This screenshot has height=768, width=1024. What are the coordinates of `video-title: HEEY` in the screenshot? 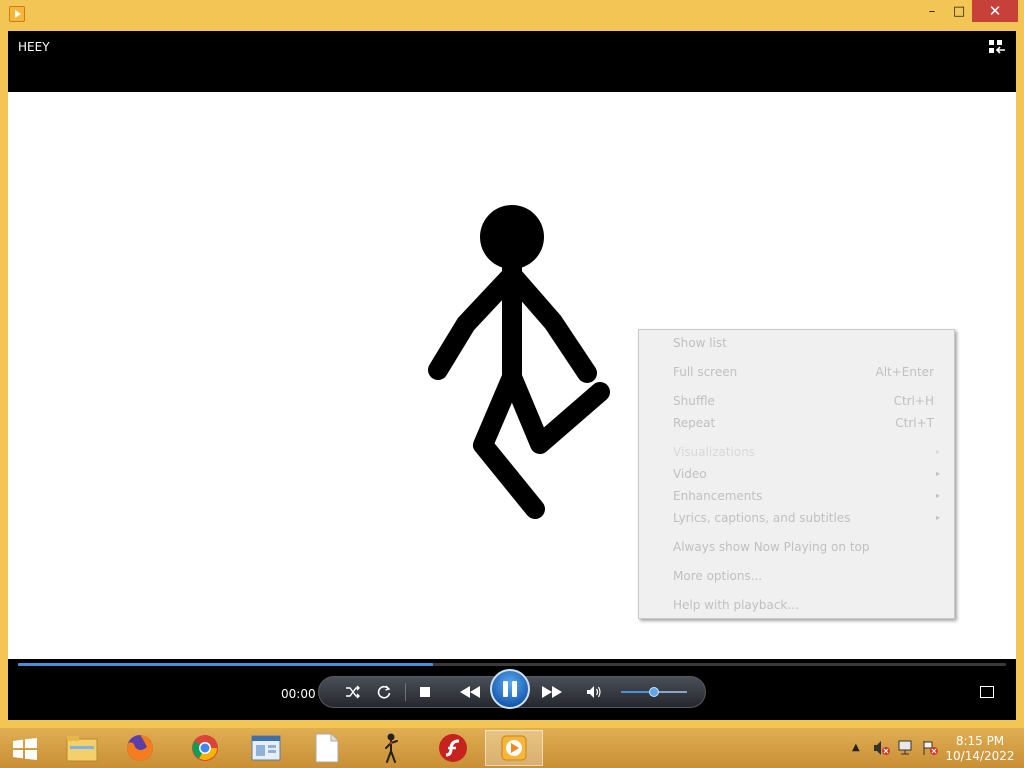 It's located at (34, 47).